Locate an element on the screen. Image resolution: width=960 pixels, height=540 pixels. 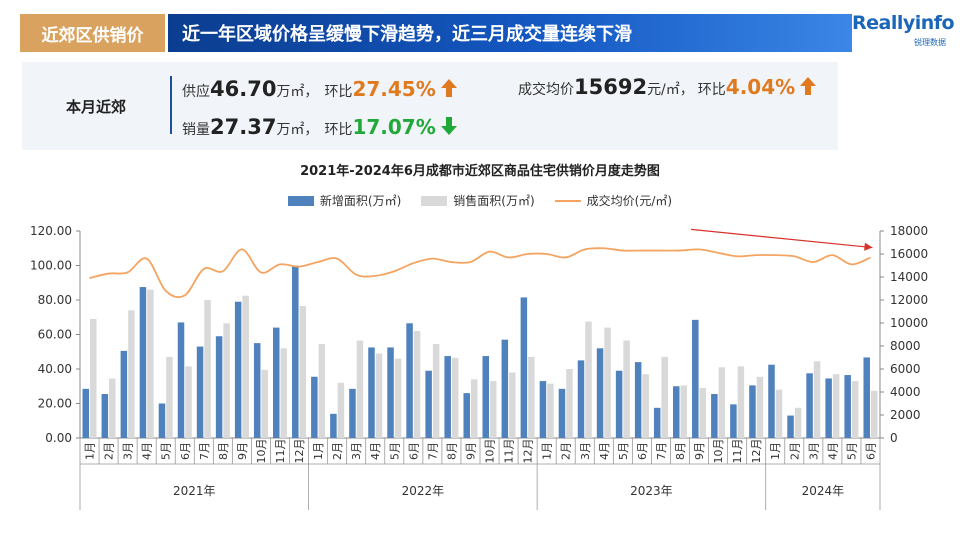
avg-price-line is located at coordinates (480, 273).